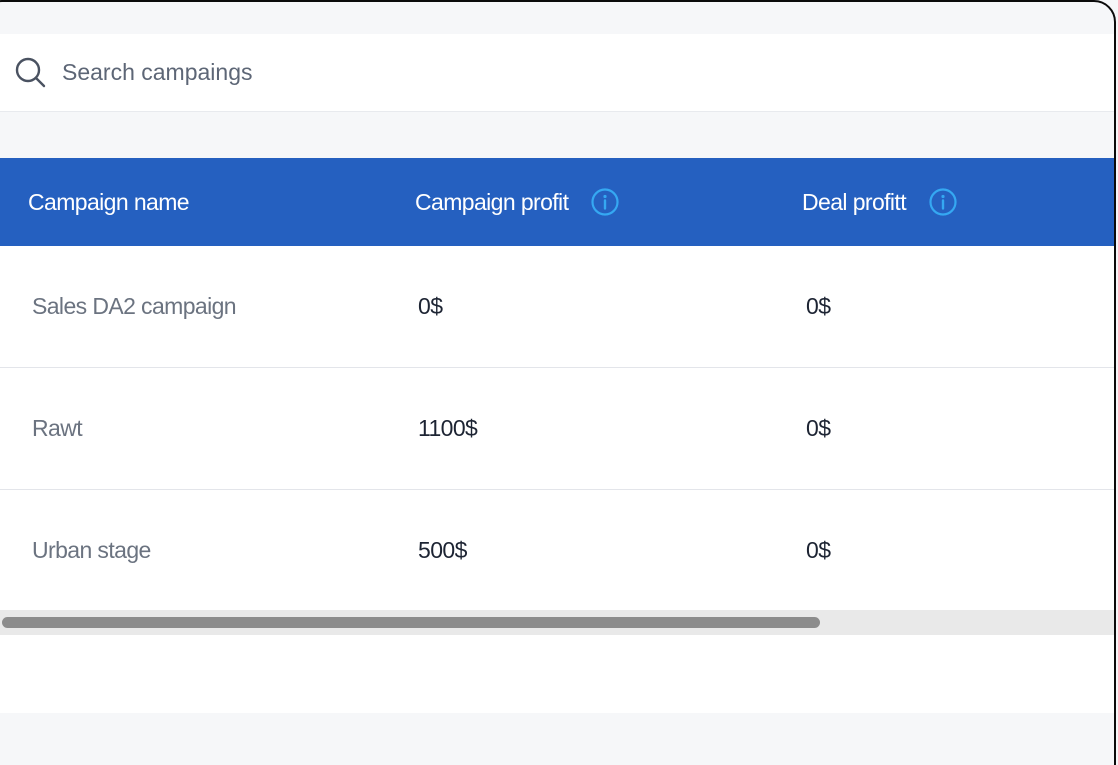 Image resolution: width=1118 pixels, height=765 pixels. What do you see at coordinates (430, 306) in the screenshot?
I see `campaign-profit-cell: 0$` at bounding box center [430, 306].